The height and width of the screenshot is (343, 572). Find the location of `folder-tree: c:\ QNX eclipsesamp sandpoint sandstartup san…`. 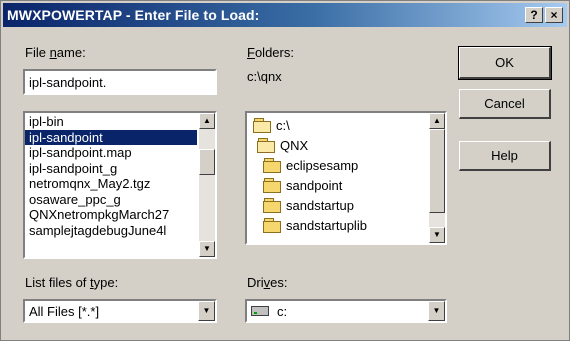

folder-tree: c:\ QNX eclipsesamp sandpoint sandstartup san… is located at coordinates (346, 178).